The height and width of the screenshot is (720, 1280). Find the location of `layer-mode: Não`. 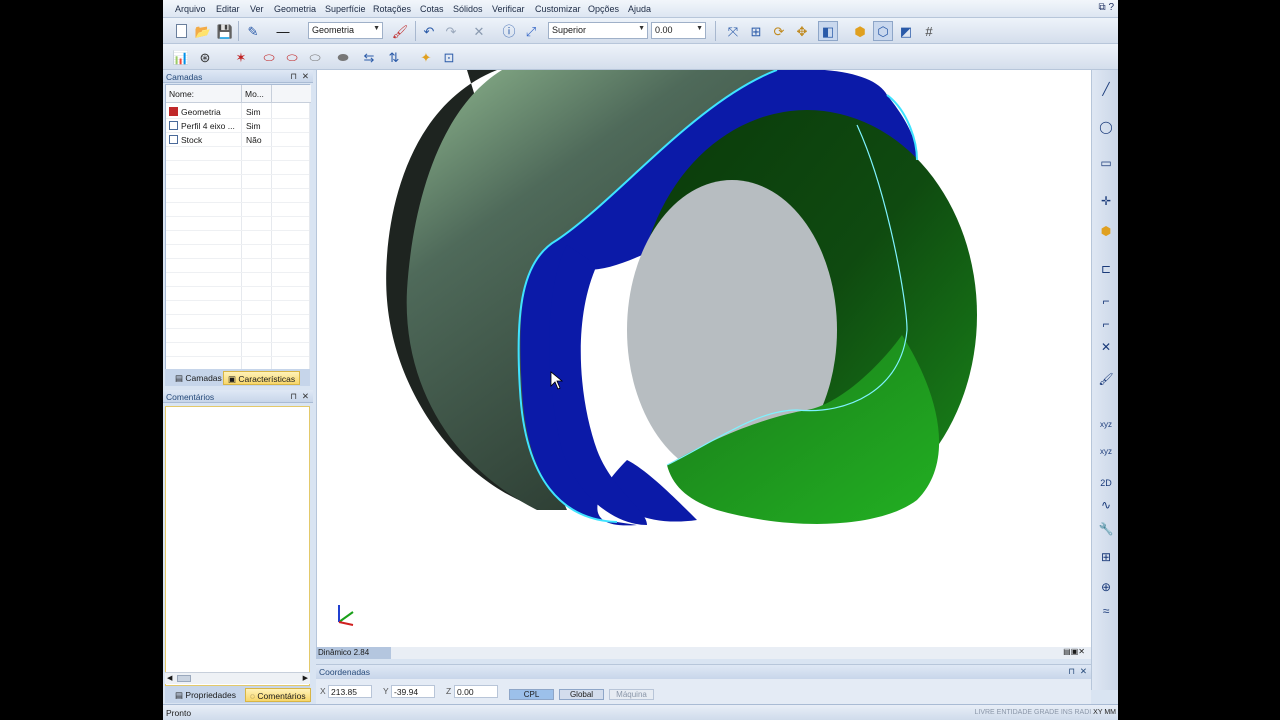

layer-mode: Não is located at coordinates (254, 140).